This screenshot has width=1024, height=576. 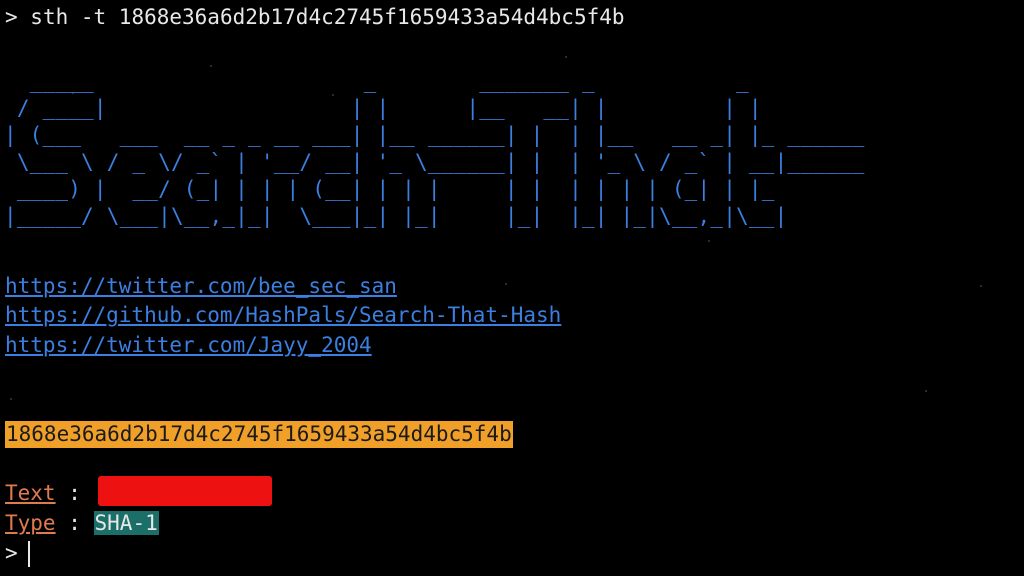 I want to click on final-prompt-symbol: >, so click(x=11, y=553).